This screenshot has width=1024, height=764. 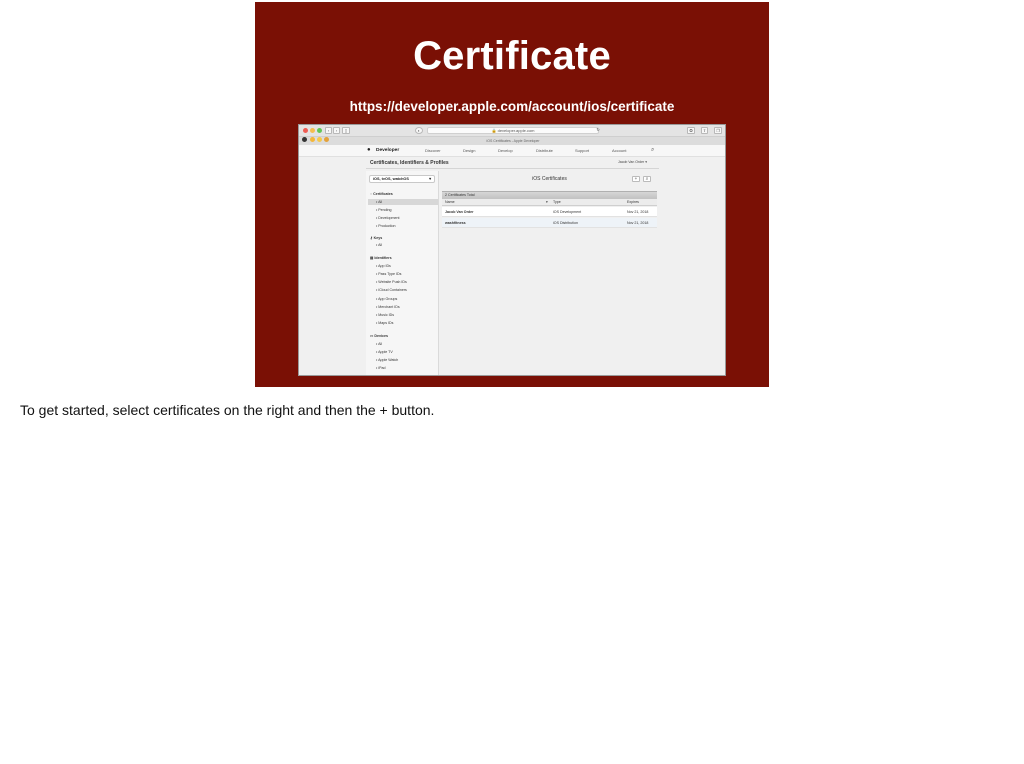 What do you see at coordinates (372, 258) in the screenshot?
I see `identifier-icon: ▤` at bounding box center [372, 258].